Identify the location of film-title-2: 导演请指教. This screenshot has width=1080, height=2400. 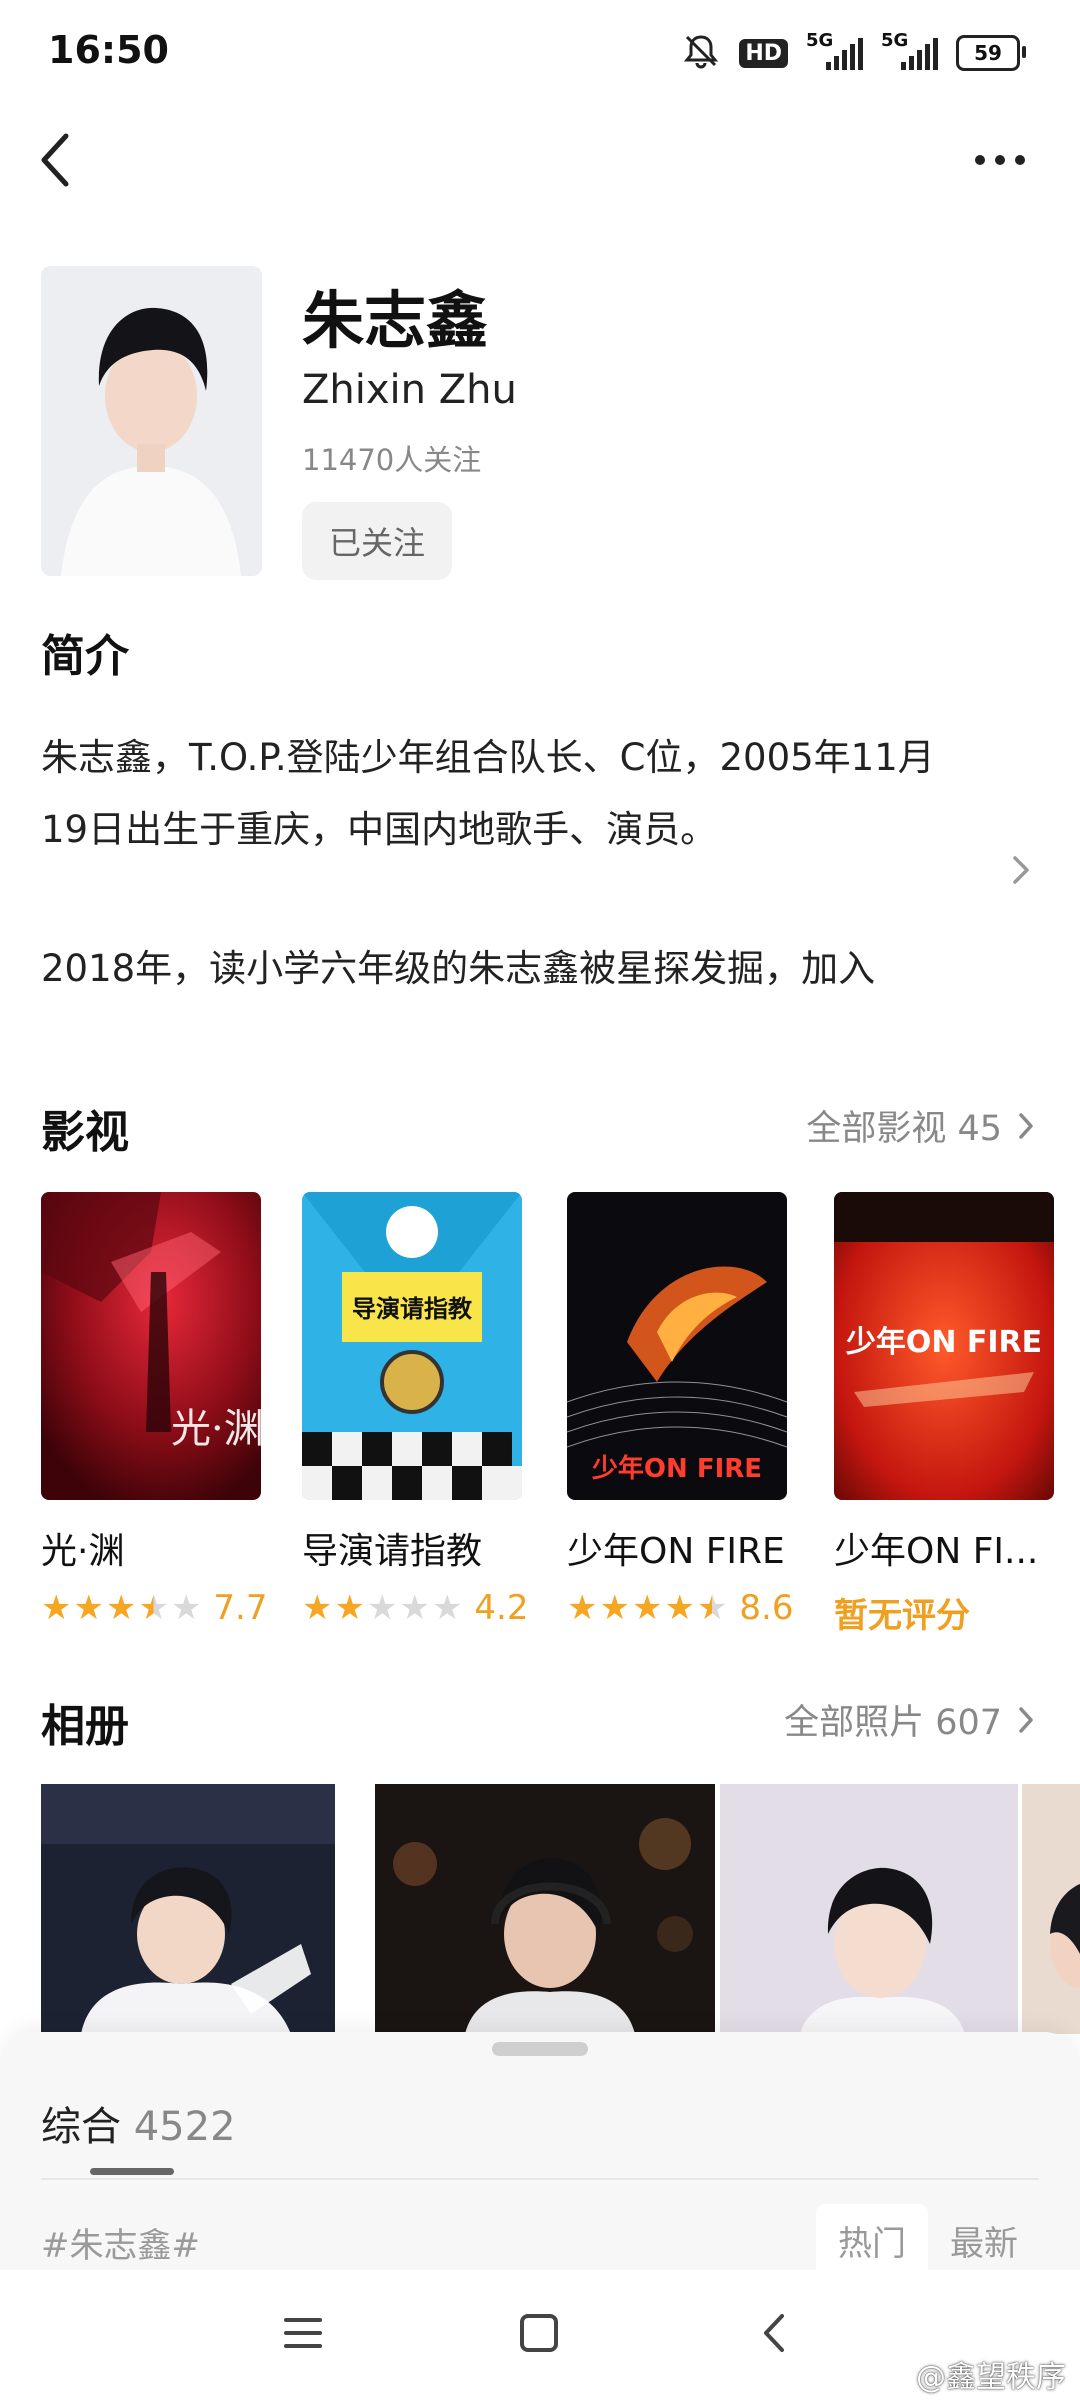
(392, 1548).